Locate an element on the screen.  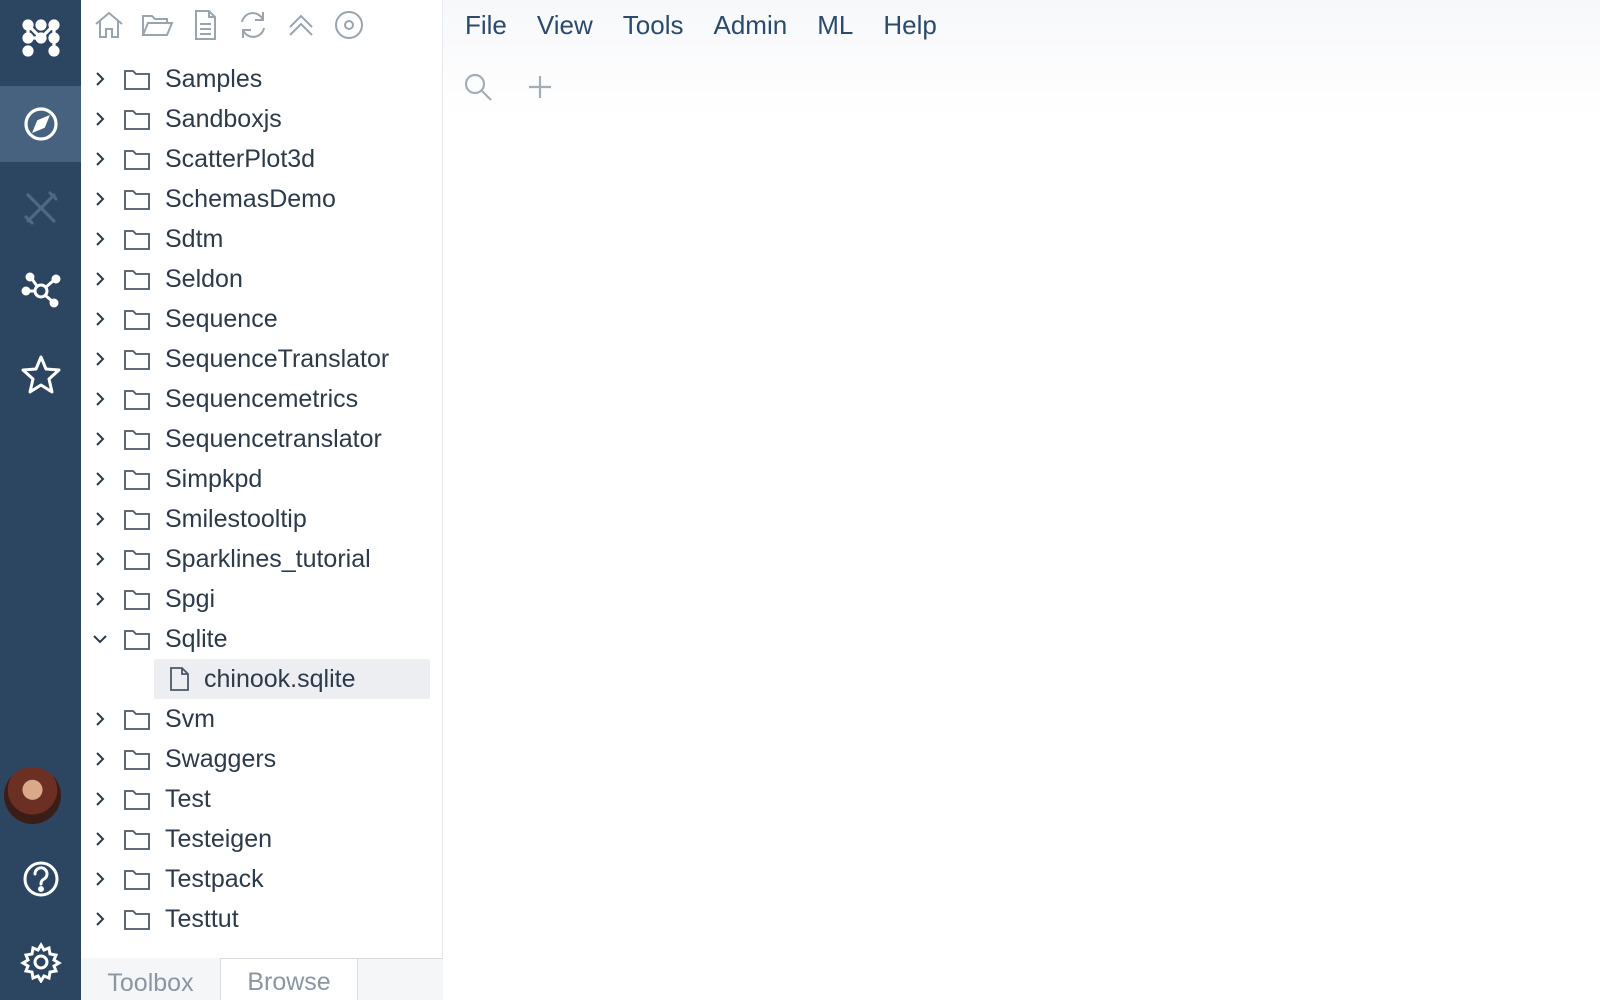
refresh-icon is located at coordinates (253, 25).